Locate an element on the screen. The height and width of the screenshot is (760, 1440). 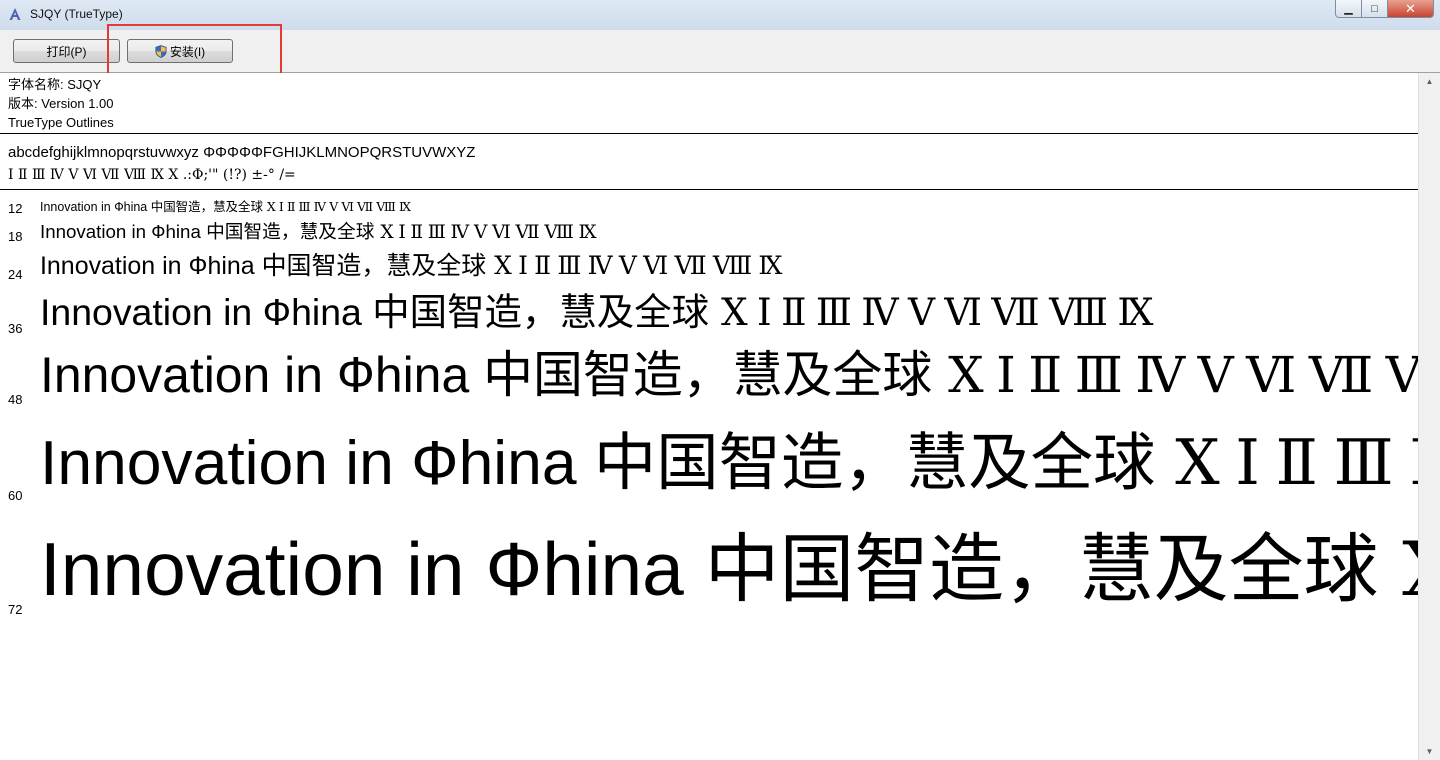
font-version-line: 版本: Version 1.00 is located at coordinates (61, 103).